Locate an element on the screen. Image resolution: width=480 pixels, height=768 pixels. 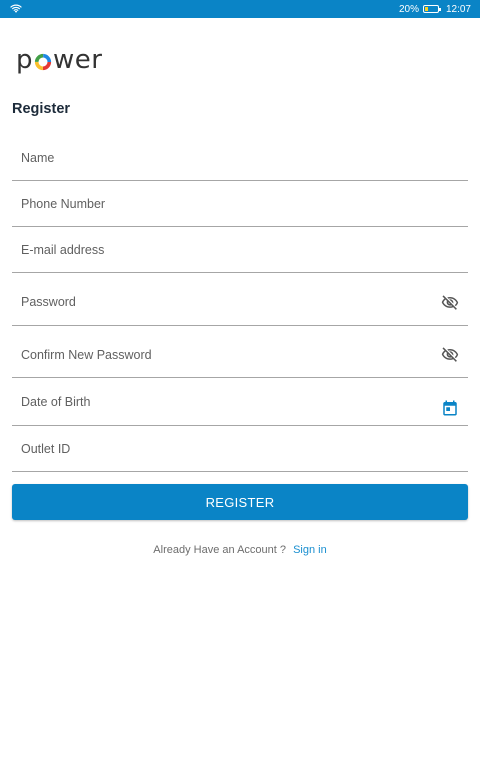
password-field: Password is located at coordinates (240, 299).